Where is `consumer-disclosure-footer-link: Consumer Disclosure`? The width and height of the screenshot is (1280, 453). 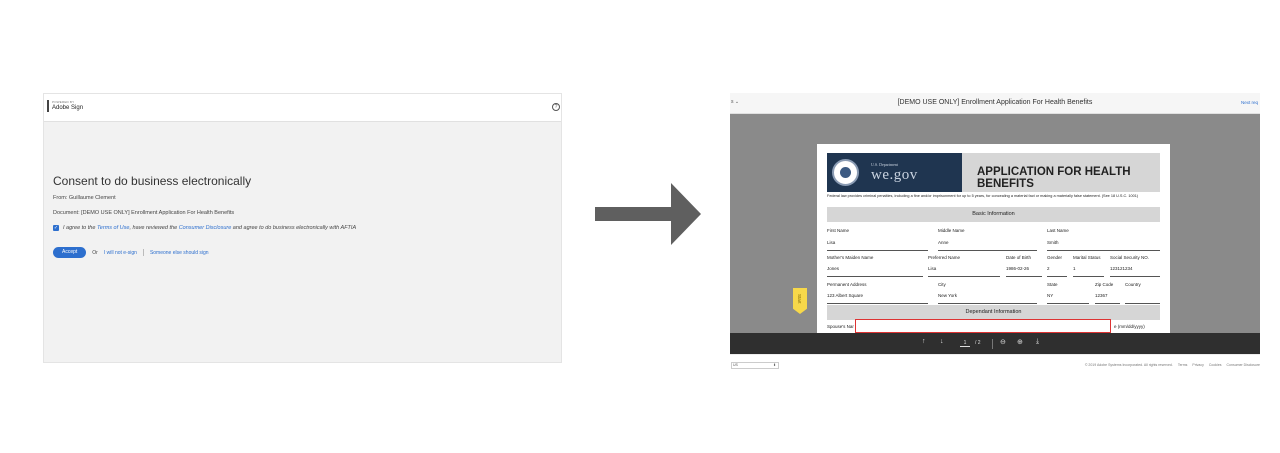
consumer-disclosure-footer-link: Consumer Disclosure is located at coordinates (1243, 365).